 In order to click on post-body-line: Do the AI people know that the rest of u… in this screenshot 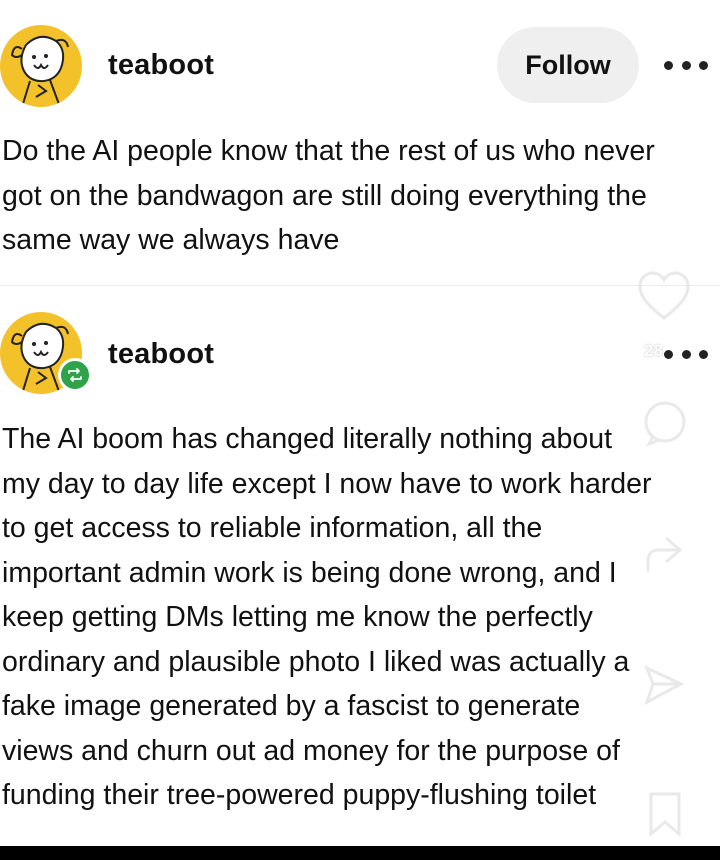, I will do `click(328, 151)`.